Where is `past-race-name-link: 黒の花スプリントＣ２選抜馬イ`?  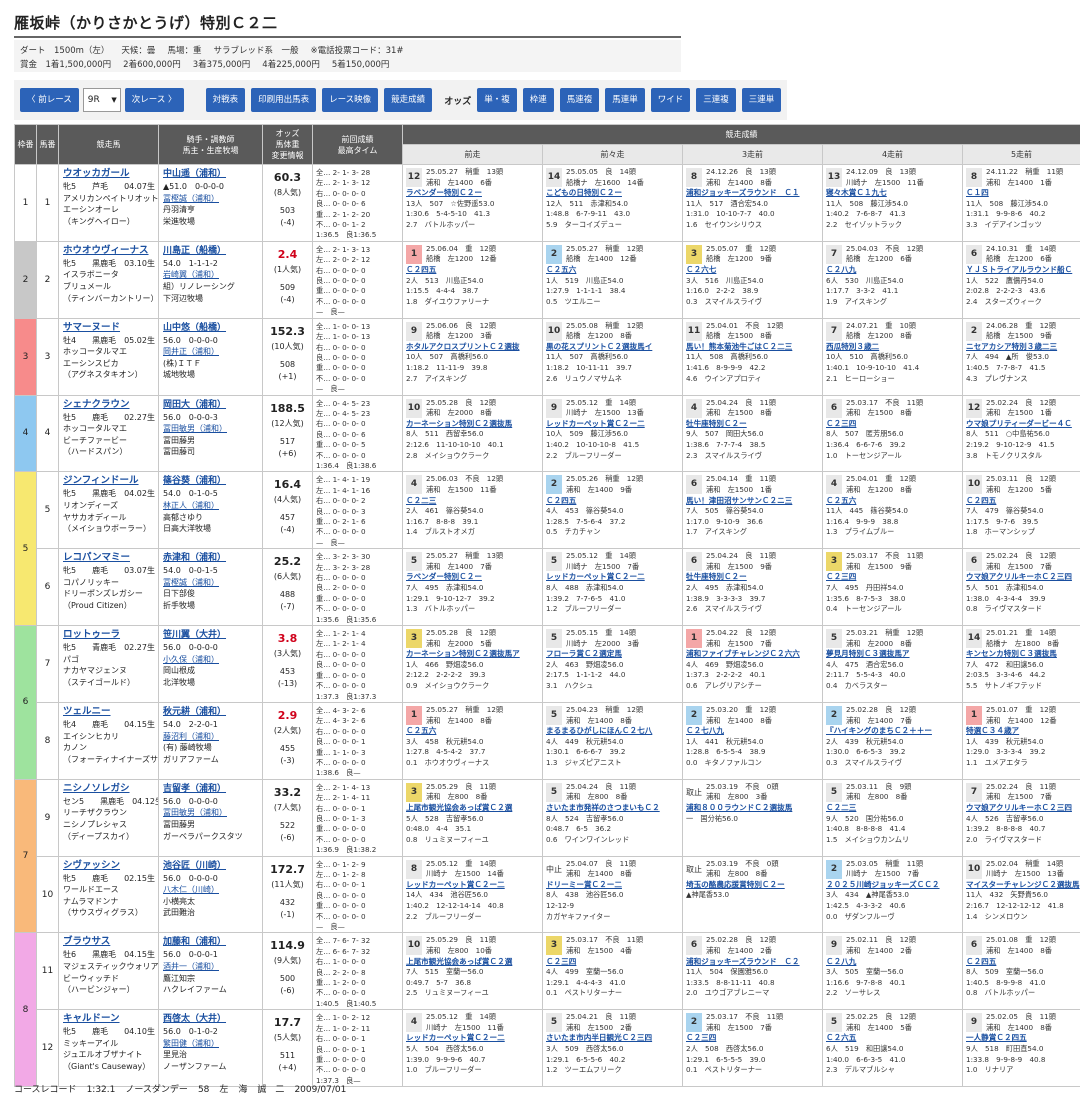 past-race-name-link: 黒の花スプリントＣ２選抜馬イ is located at coordinates (613, 347).